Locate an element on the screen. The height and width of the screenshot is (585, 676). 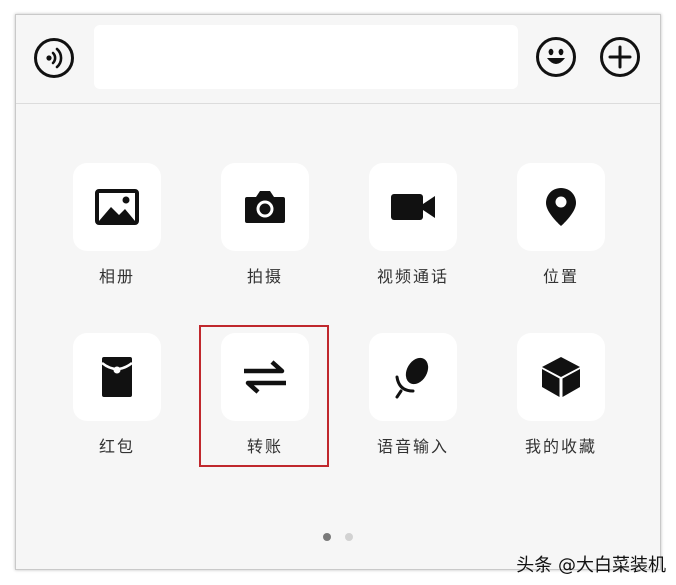
action-item-favorites: 我的收藏 is located at coordinates (561, 395).